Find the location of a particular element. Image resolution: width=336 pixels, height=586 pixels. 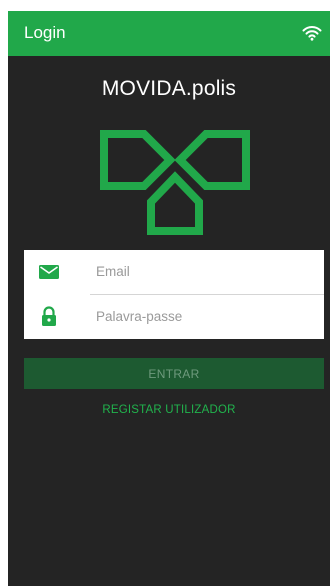

email-field-row is located at coordinates (174, 272).